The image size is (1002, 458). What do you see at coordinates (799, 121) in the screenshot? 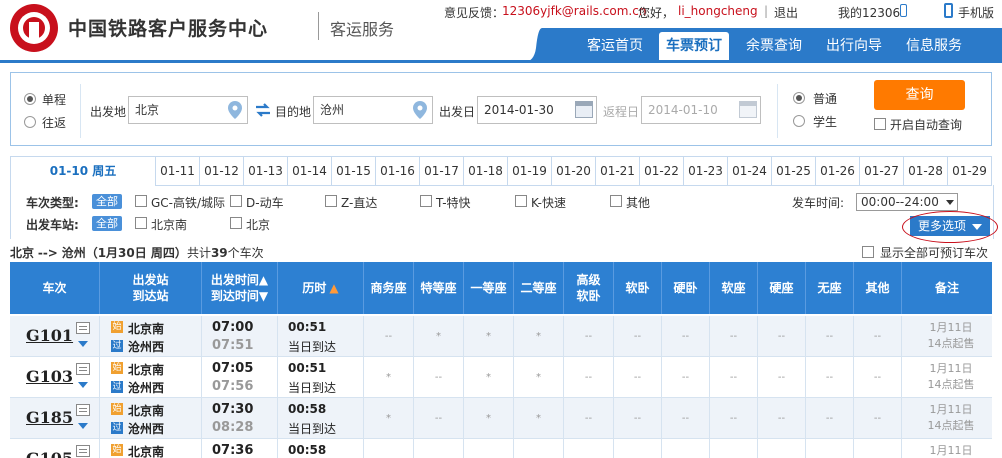
I see `ticket-student-radio` at bounding box center [799, 121].